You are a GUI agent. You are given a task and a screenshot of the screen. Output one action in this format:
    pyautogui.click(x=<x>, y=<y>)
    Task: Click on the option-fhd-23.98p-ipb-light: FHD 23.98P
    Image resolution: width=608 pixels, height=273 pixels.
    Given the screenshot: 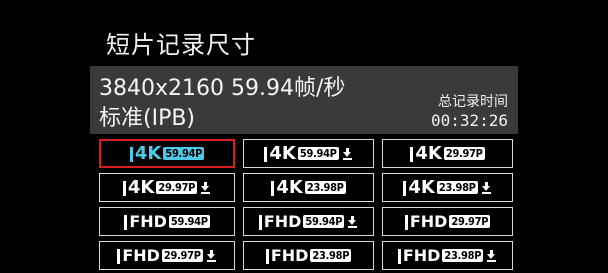 What is the action you would take?
    pyautogui.click(x=447, y=255)
    